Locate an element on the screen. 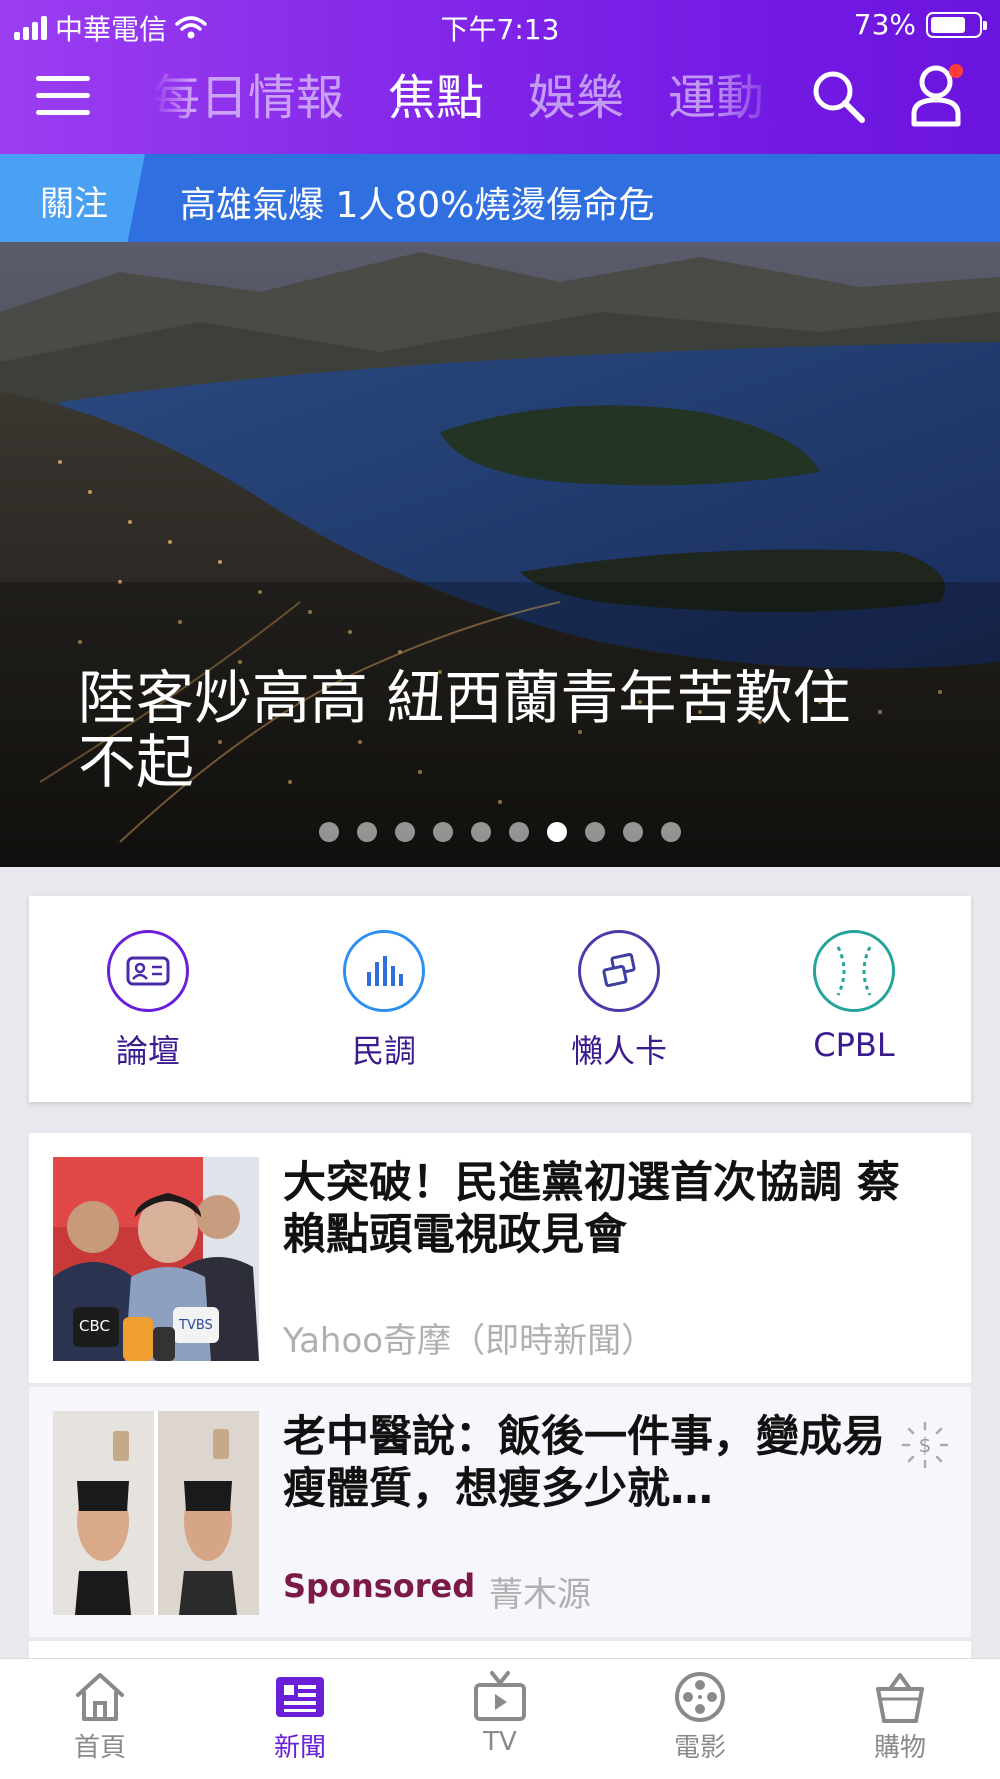  battery-icon is located at coordinates (956, 24).